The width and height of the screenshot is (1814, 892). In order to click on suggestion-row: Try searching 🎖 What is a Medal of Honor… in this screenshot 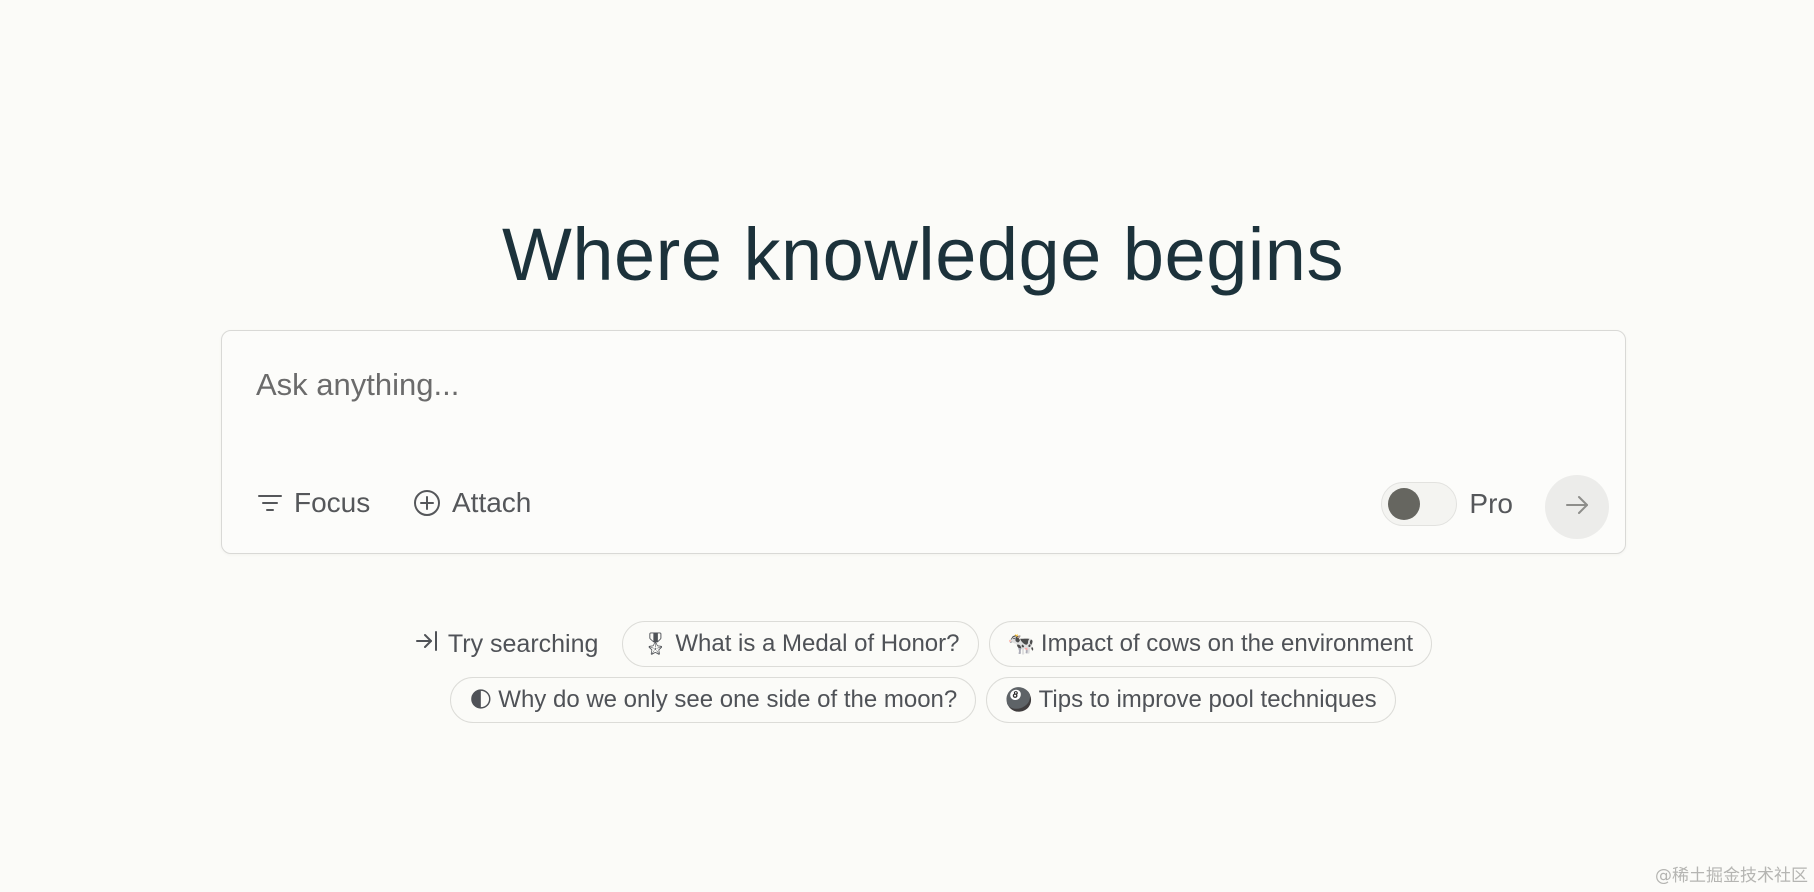, I will do `click(907, 644)`.